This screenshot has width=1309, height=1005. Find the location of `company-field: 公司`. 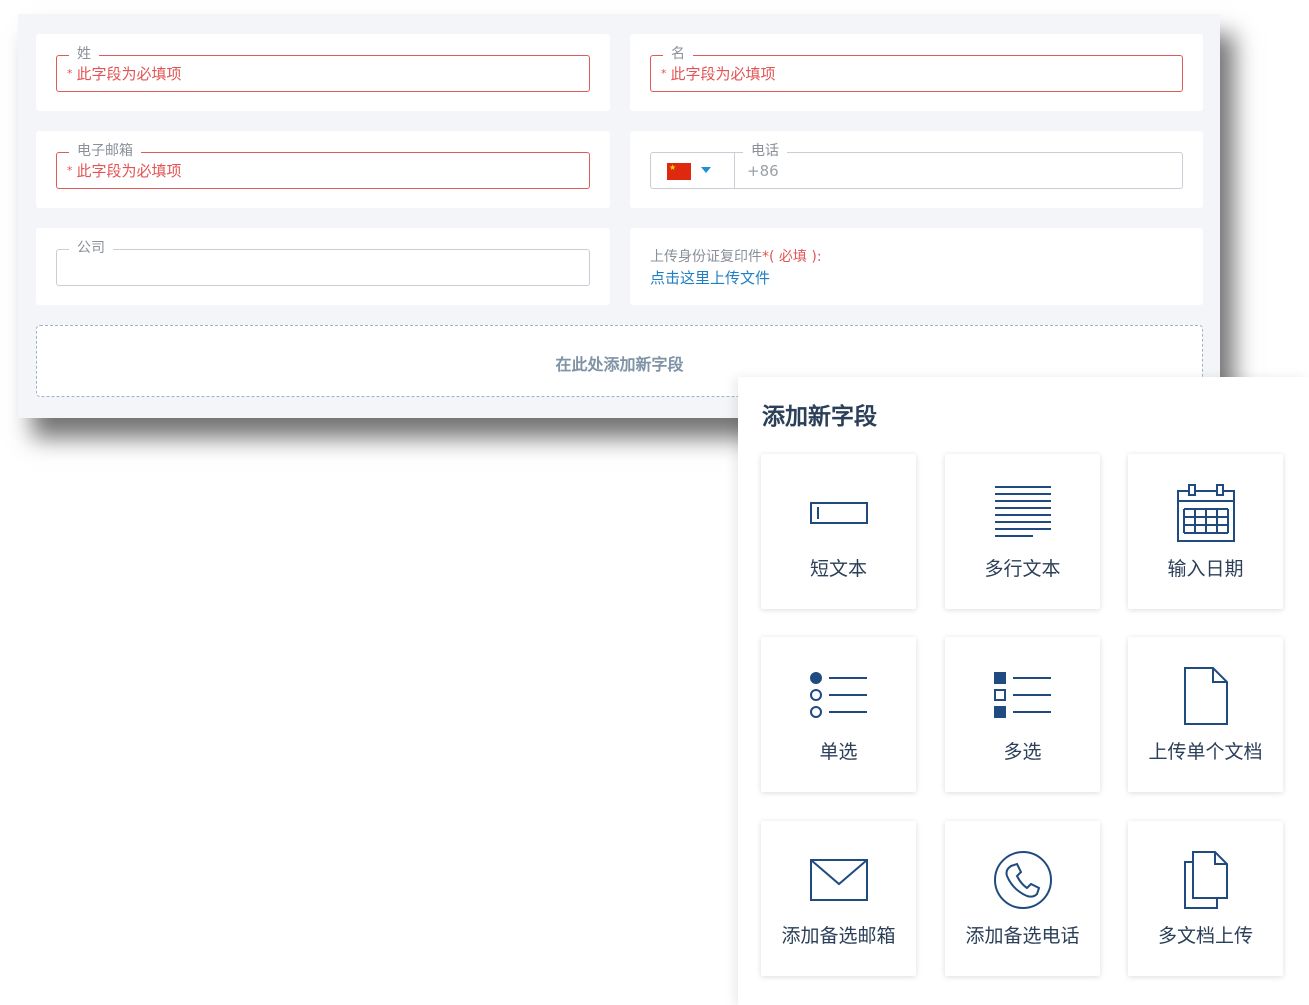

company-field: 公司 is located at coordinates (323, 262).